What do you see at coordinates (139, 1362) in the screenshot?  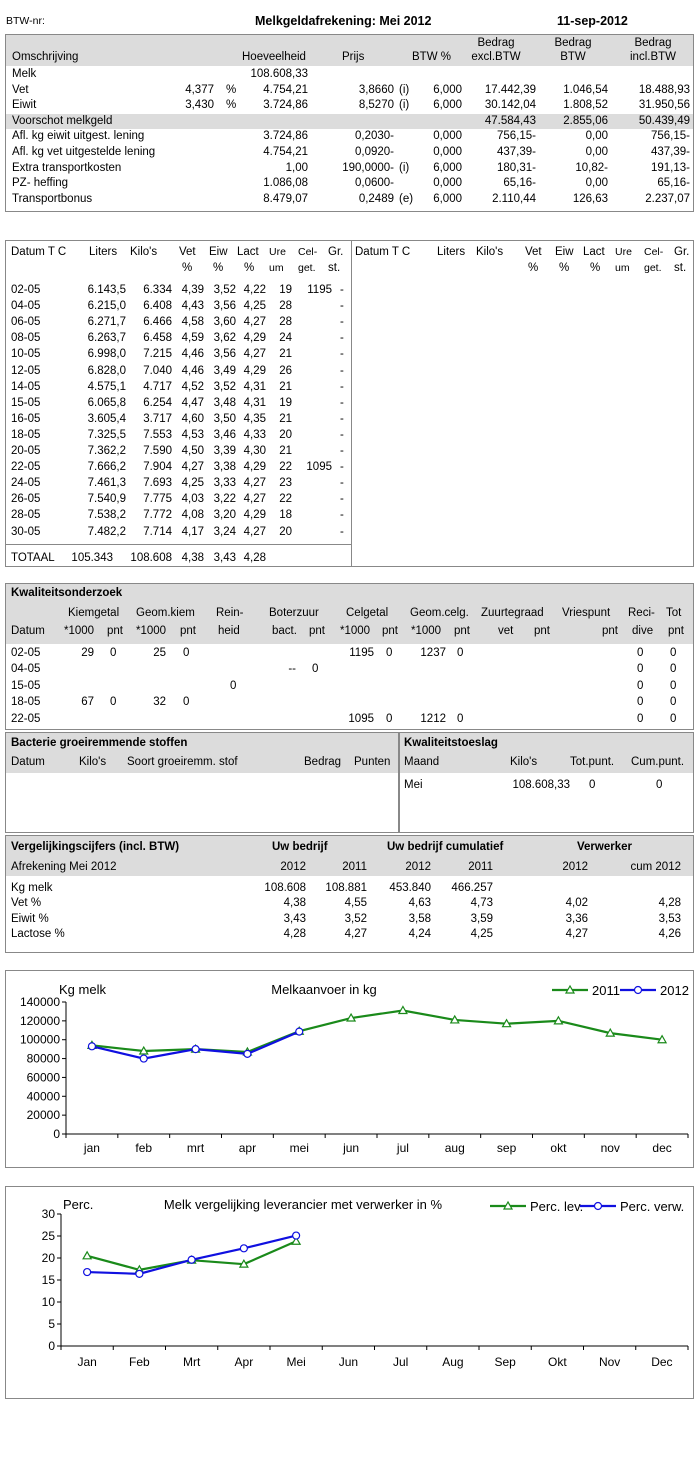 I see `x-tick-label: Feb` at bounding box center [139, 1362].